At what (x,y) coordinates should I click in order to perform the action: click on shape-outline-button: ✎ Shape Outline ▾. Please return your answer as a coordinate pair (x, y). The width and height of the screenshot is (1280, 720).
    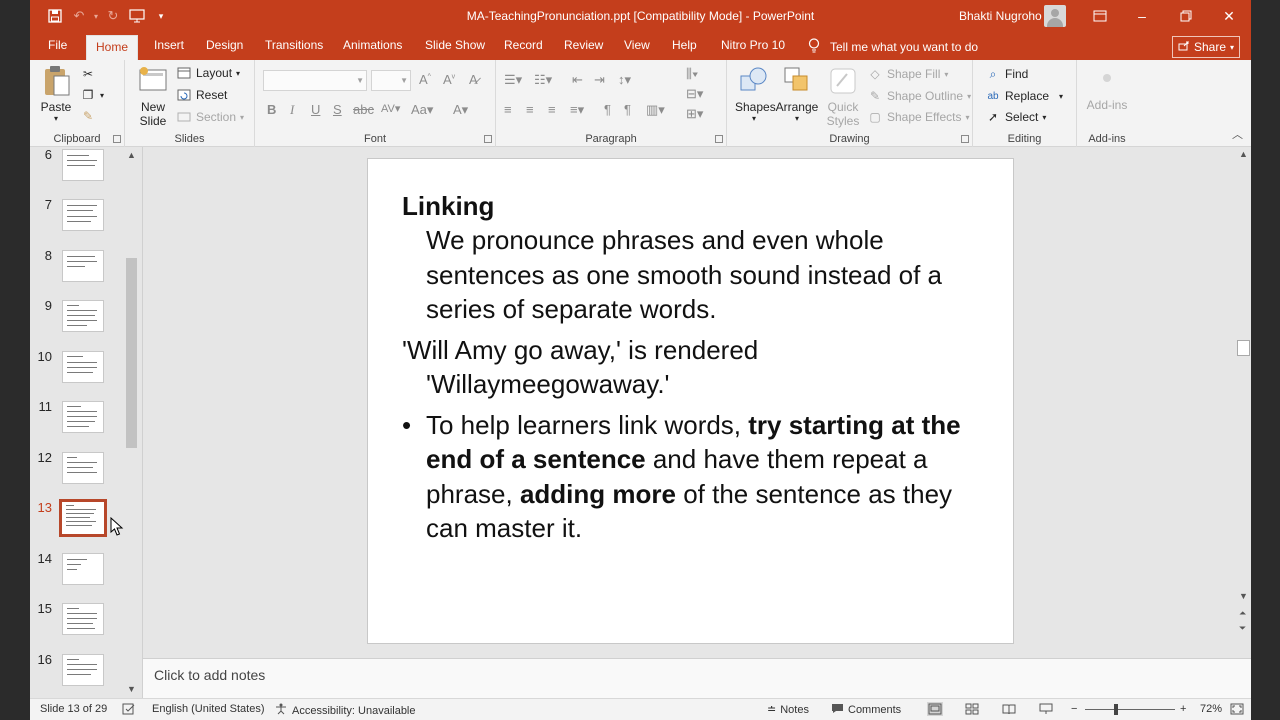
    Looking at the image, I should click on (919, 96).